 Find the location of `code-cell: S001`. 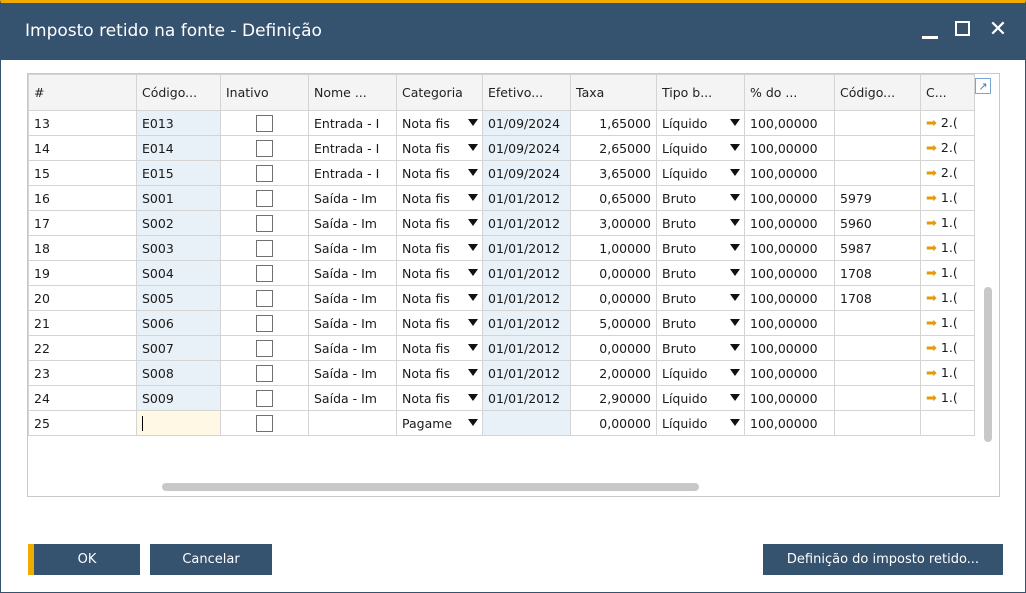

code-cell: S001 is located at coordinates (178, 198).